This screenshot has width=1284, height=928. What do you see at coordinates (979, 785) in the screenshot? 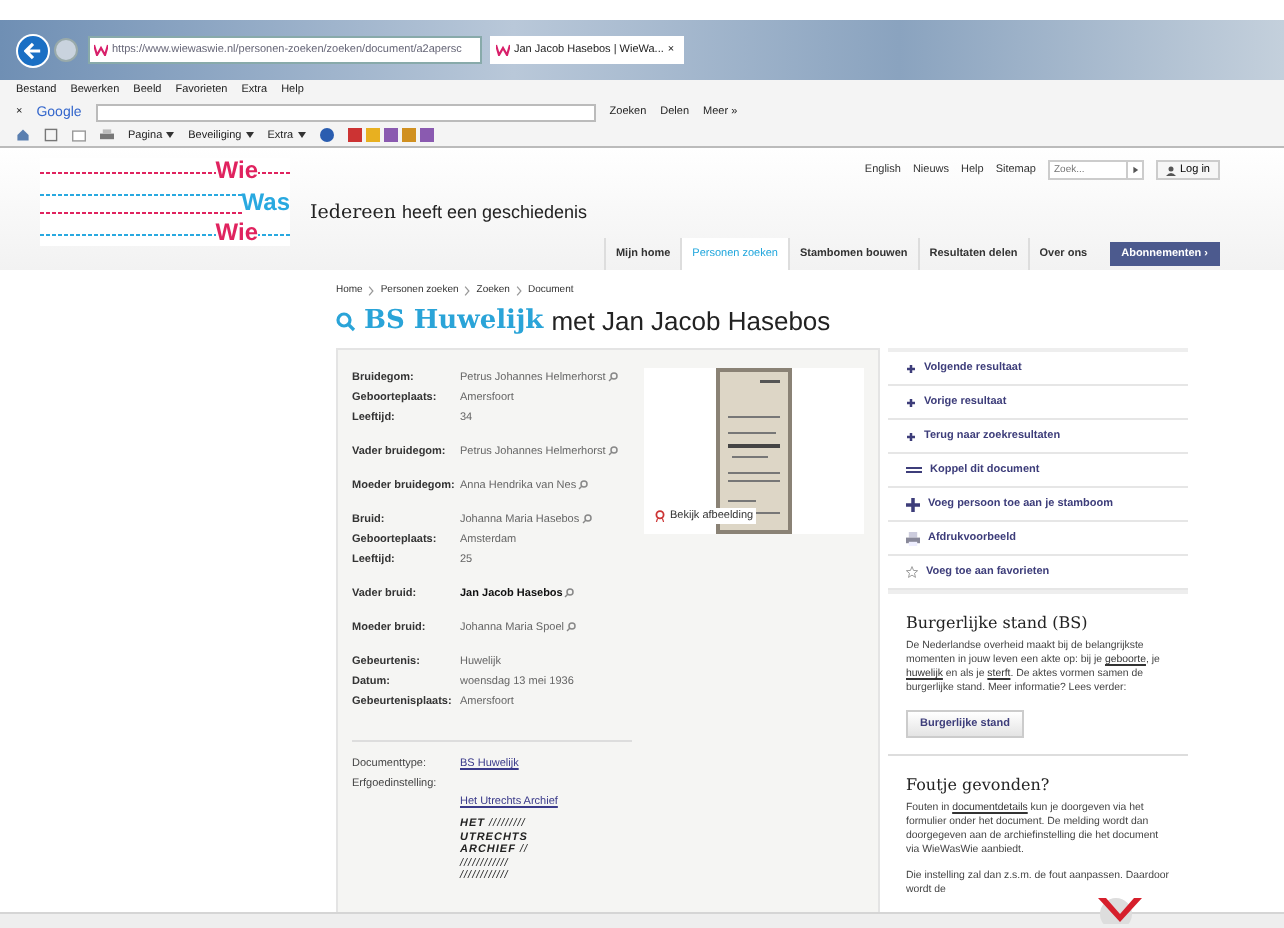
I see `section-heading: Foutje gevonden?` at bounding box center [979, 785].